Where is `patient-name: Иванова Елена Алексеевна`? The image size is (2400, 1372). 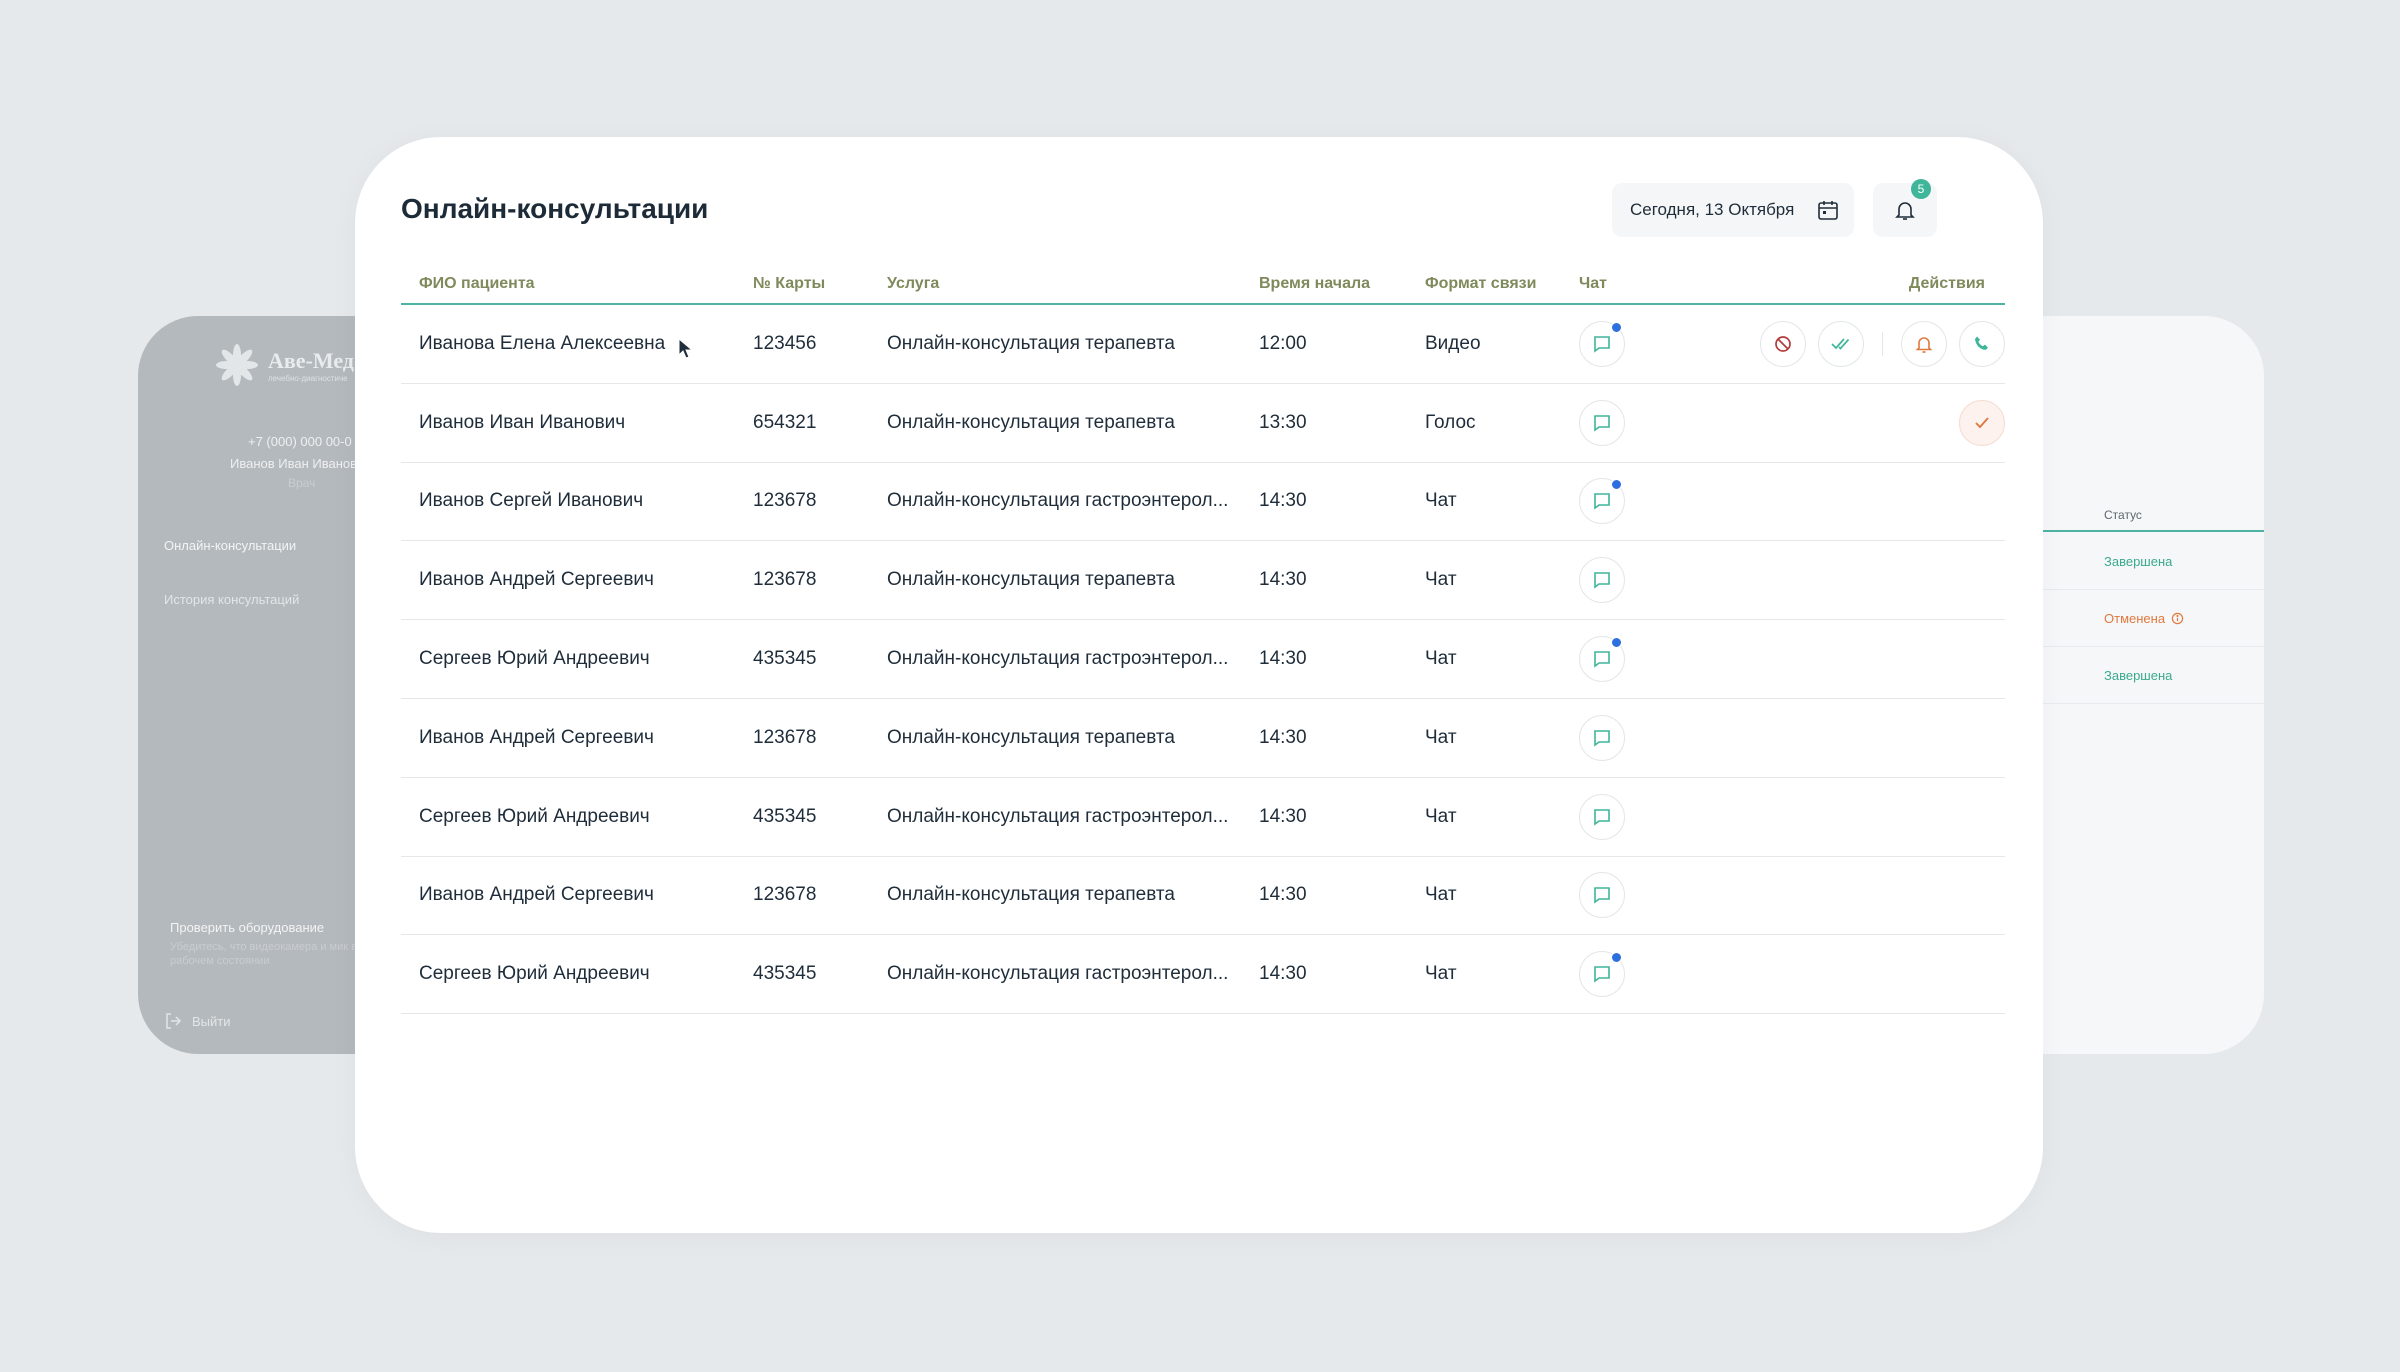 patient-name: Иванова Елена Алексеевна is located at coordinates (542, 343).